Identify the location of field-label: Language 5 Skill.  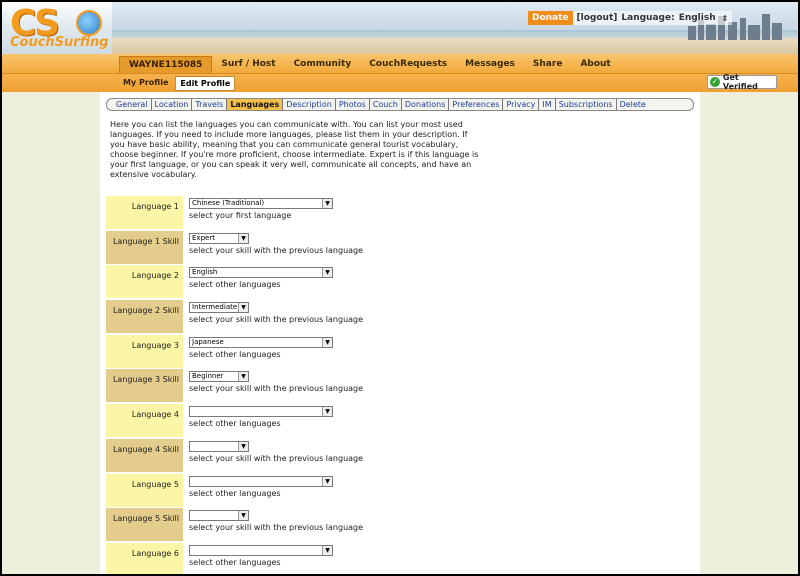
(144, 525).